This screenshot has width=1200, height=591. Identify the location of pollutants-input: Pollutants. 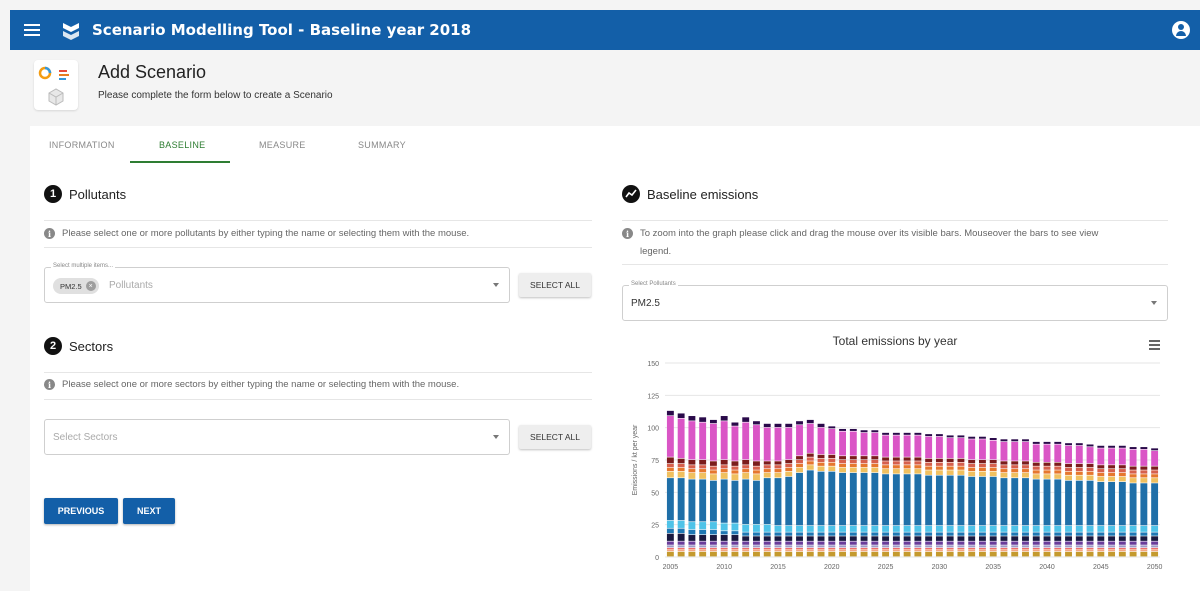
(131, 285).